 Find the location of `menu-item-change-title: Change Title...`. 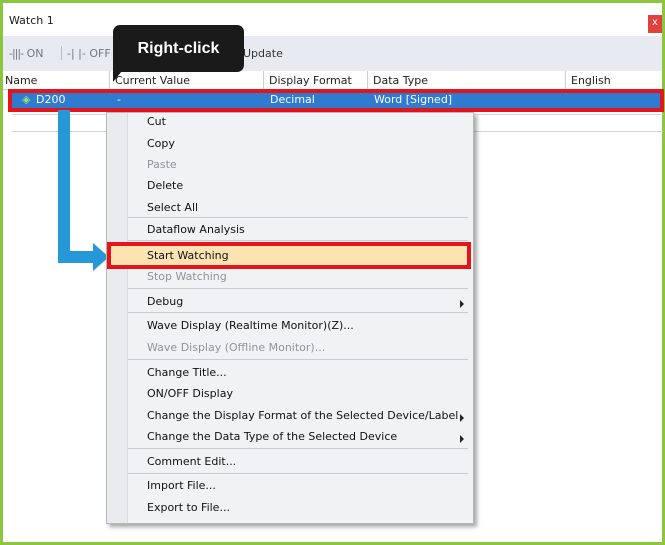

menu-item-change-title: Change Title... is located at coordinates (187, 372).